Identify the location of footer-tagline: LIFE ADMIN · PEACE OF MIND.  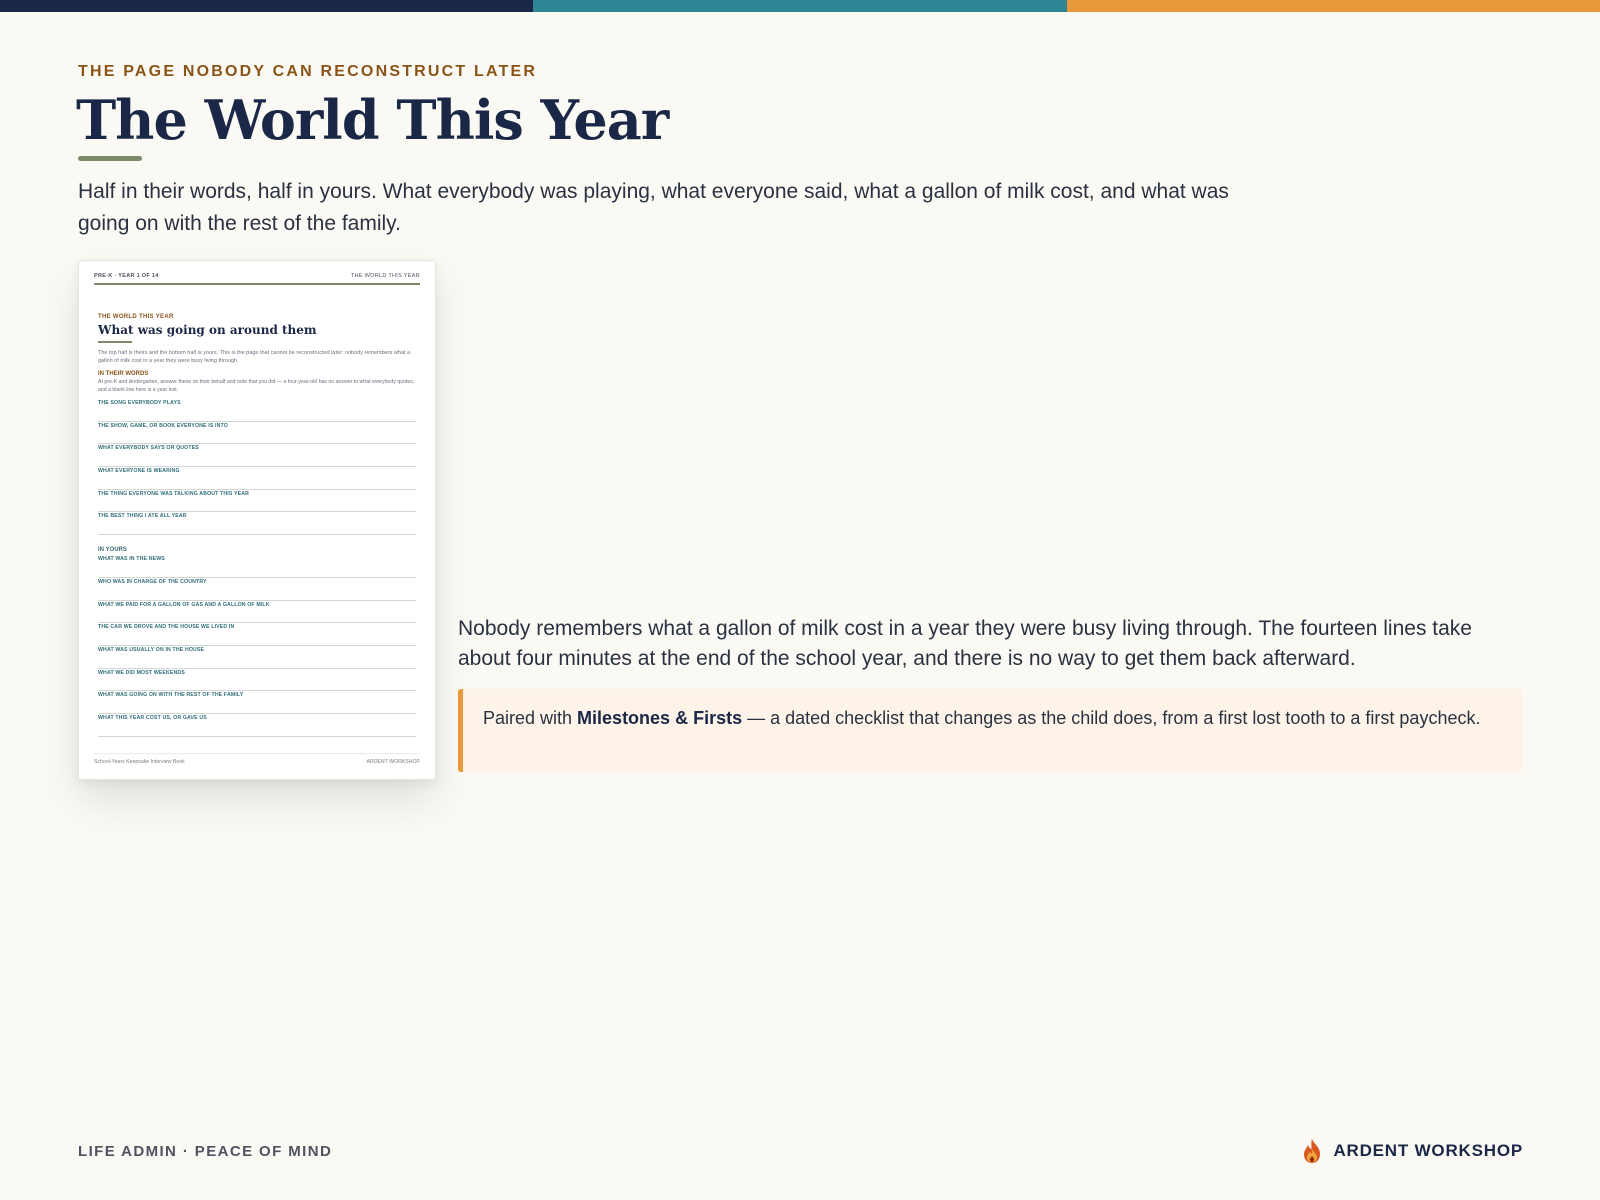
(205, 1151).